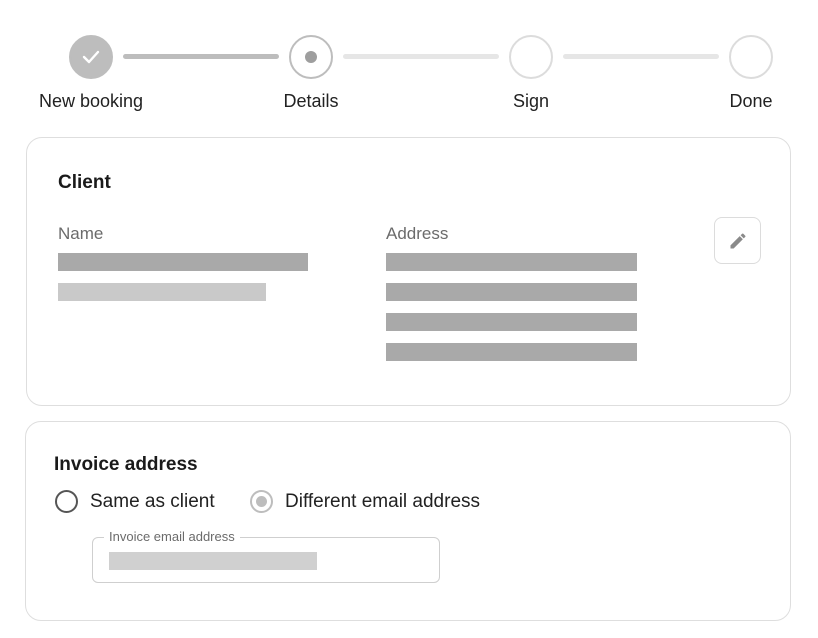  What do you see at coordinates (417, 233) in the screenshot?
I see `address-label: Address` at bounding box center [417, 233].